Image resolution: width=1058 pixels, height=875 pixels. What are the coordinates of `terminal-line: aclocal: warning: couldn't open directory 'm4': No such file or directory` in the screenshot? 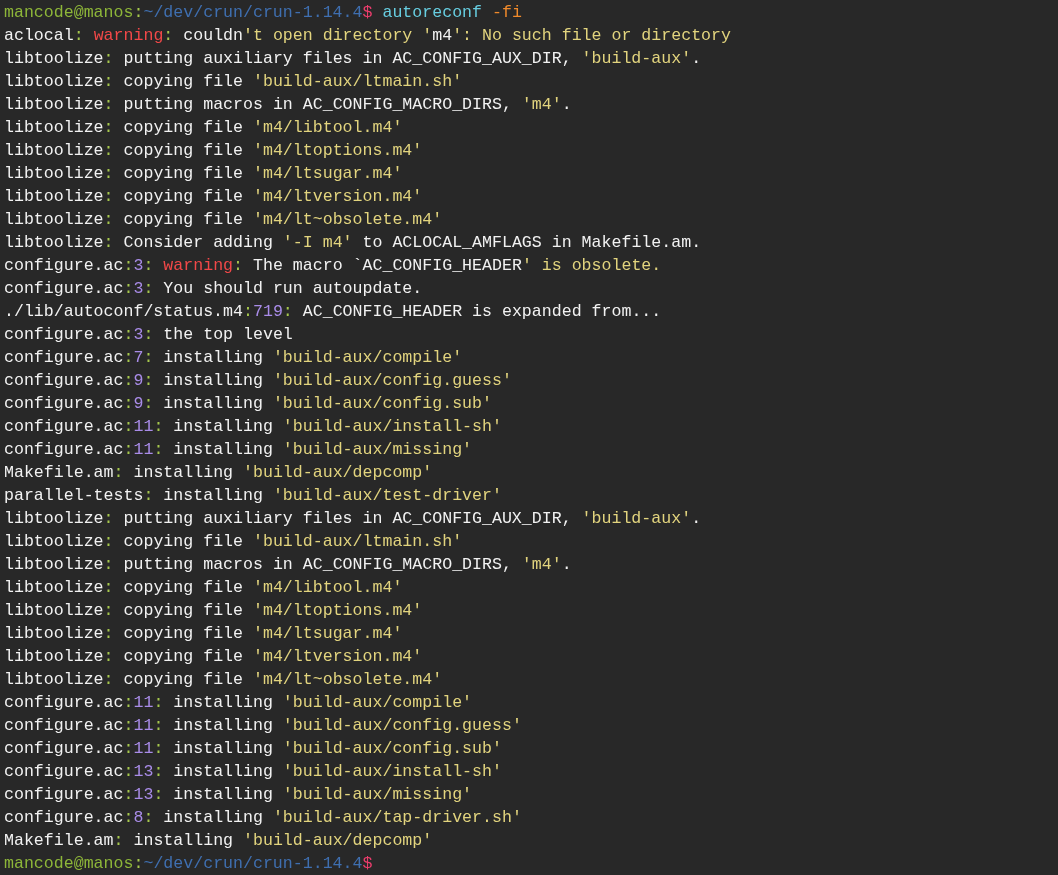 It's located at (367, 36).